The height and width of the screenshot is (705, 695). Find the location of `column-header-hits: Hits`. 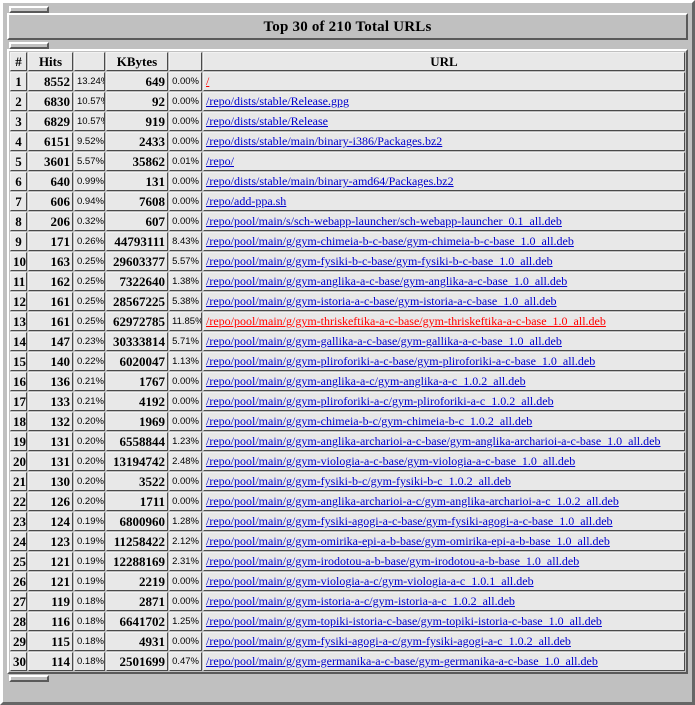

column-header-hits: Hits is located at coordinates (50, 61).